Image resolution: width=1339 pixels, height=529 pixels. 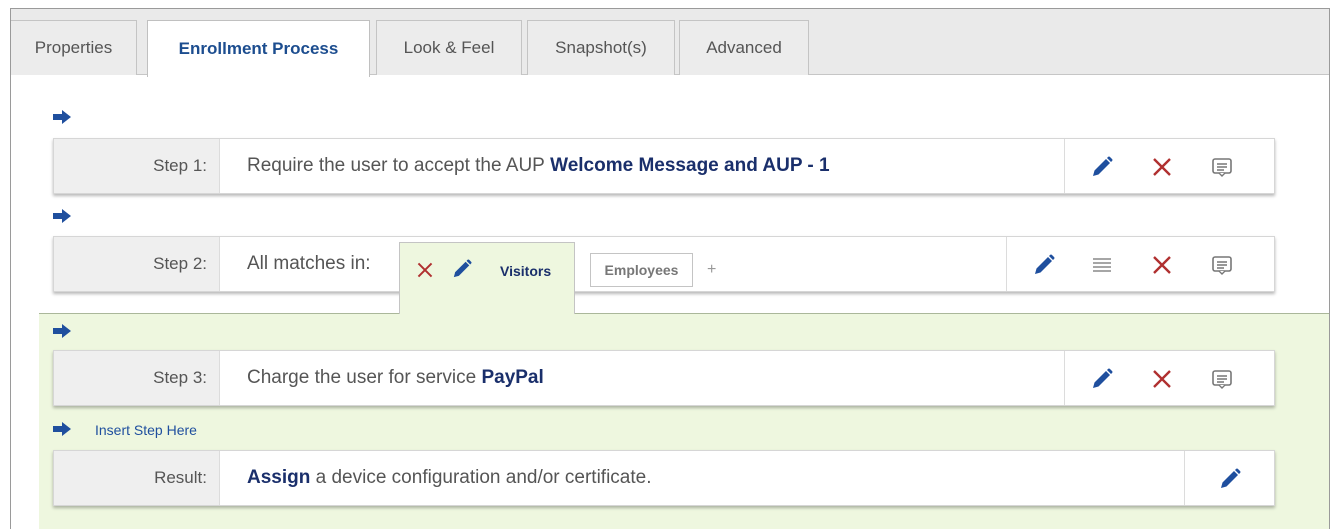 I want to click on tab-enrollment-process: Enrollment Process, so click(x=258, y=48).